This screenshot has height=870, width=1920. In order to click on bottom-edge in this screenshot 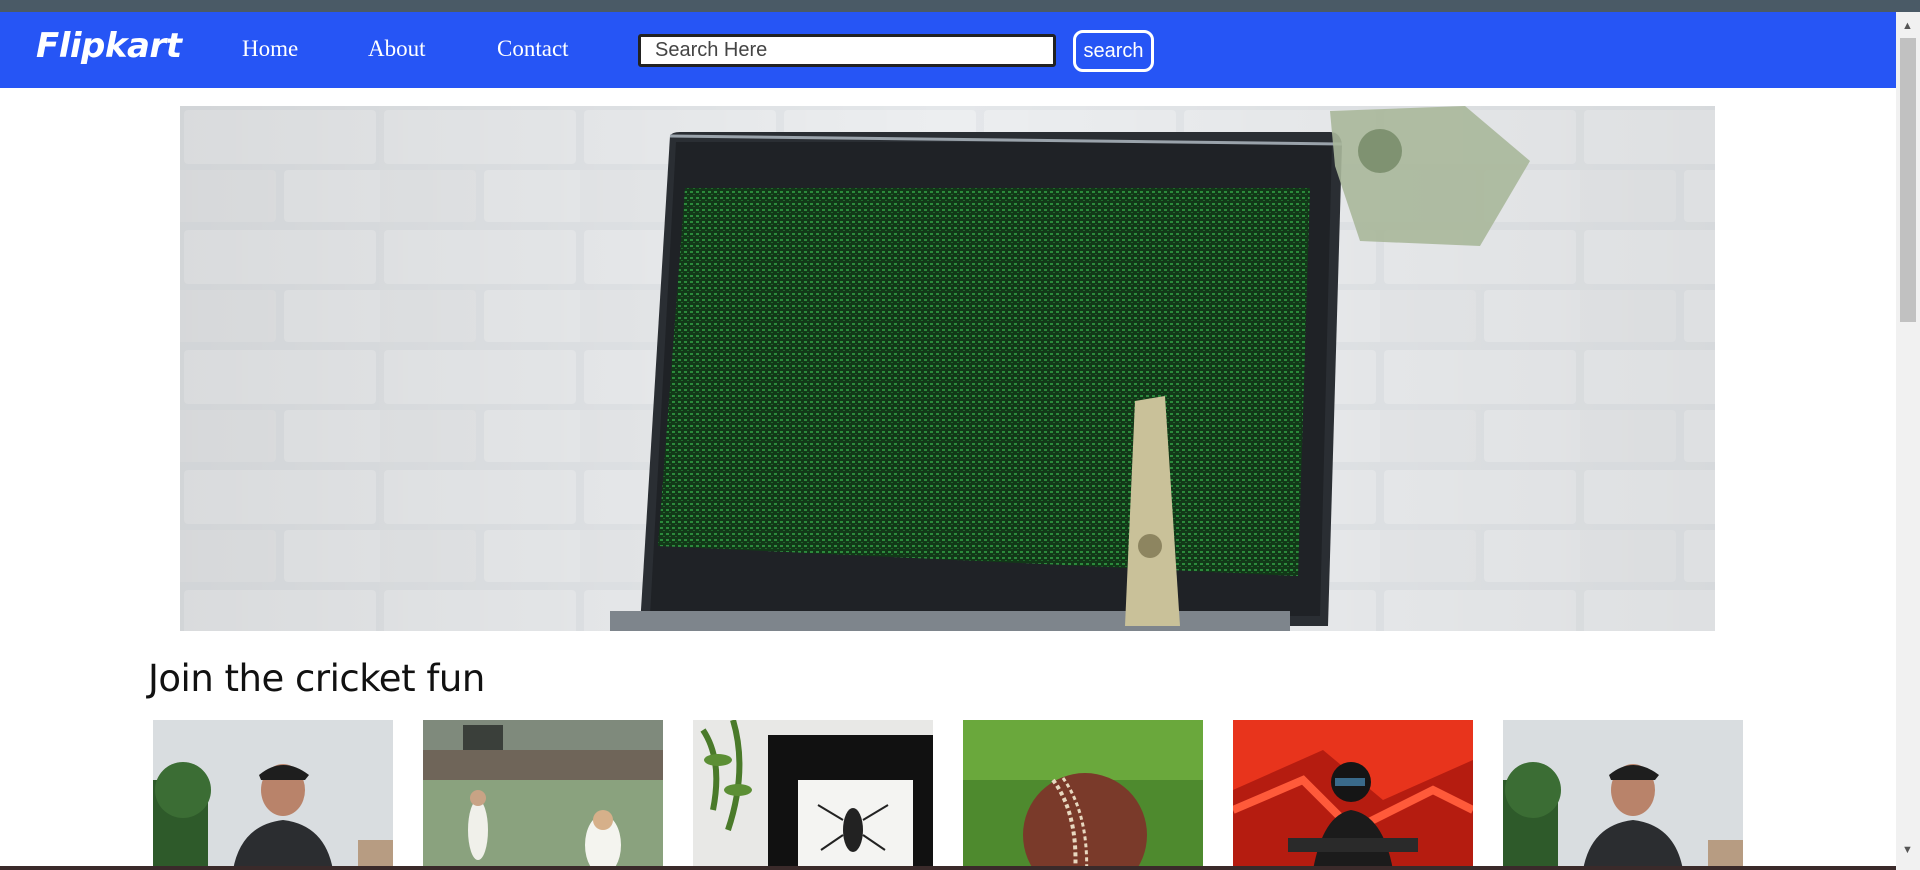, I will do `click(948, 868)`.